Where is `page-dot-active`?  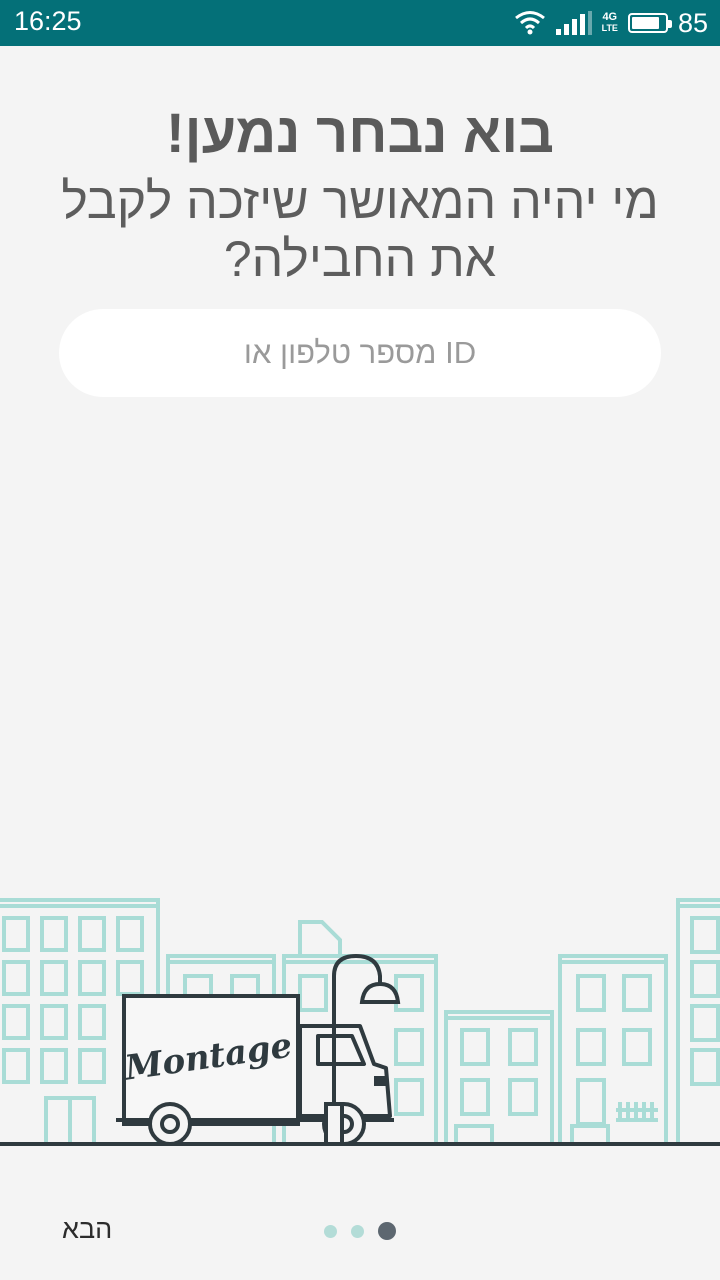
page-dot-active is located at coordinates (387, 1231).